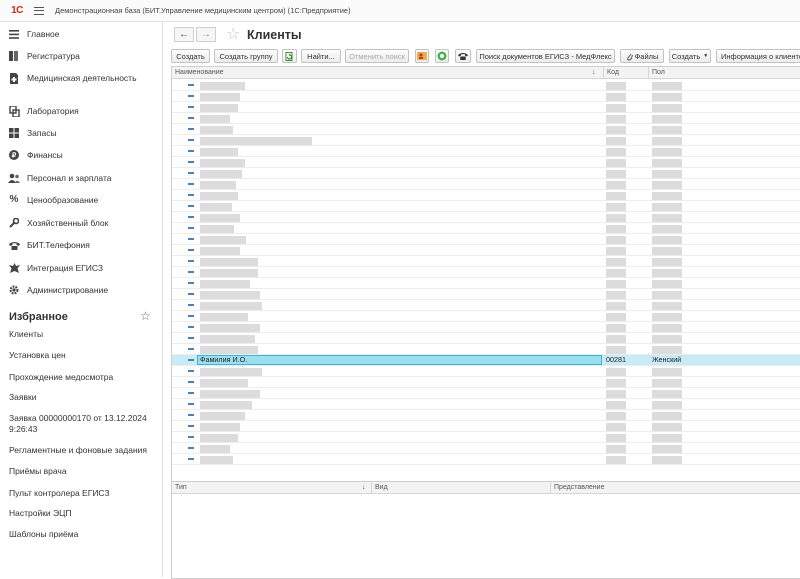 Image resolution: width=800 pixels, height=579 pixels. What do you see at coordinates (81, 111) in the screenshot?
I see `sidebar-item-lab: Лаборатория` at bounding box center [81, 111].